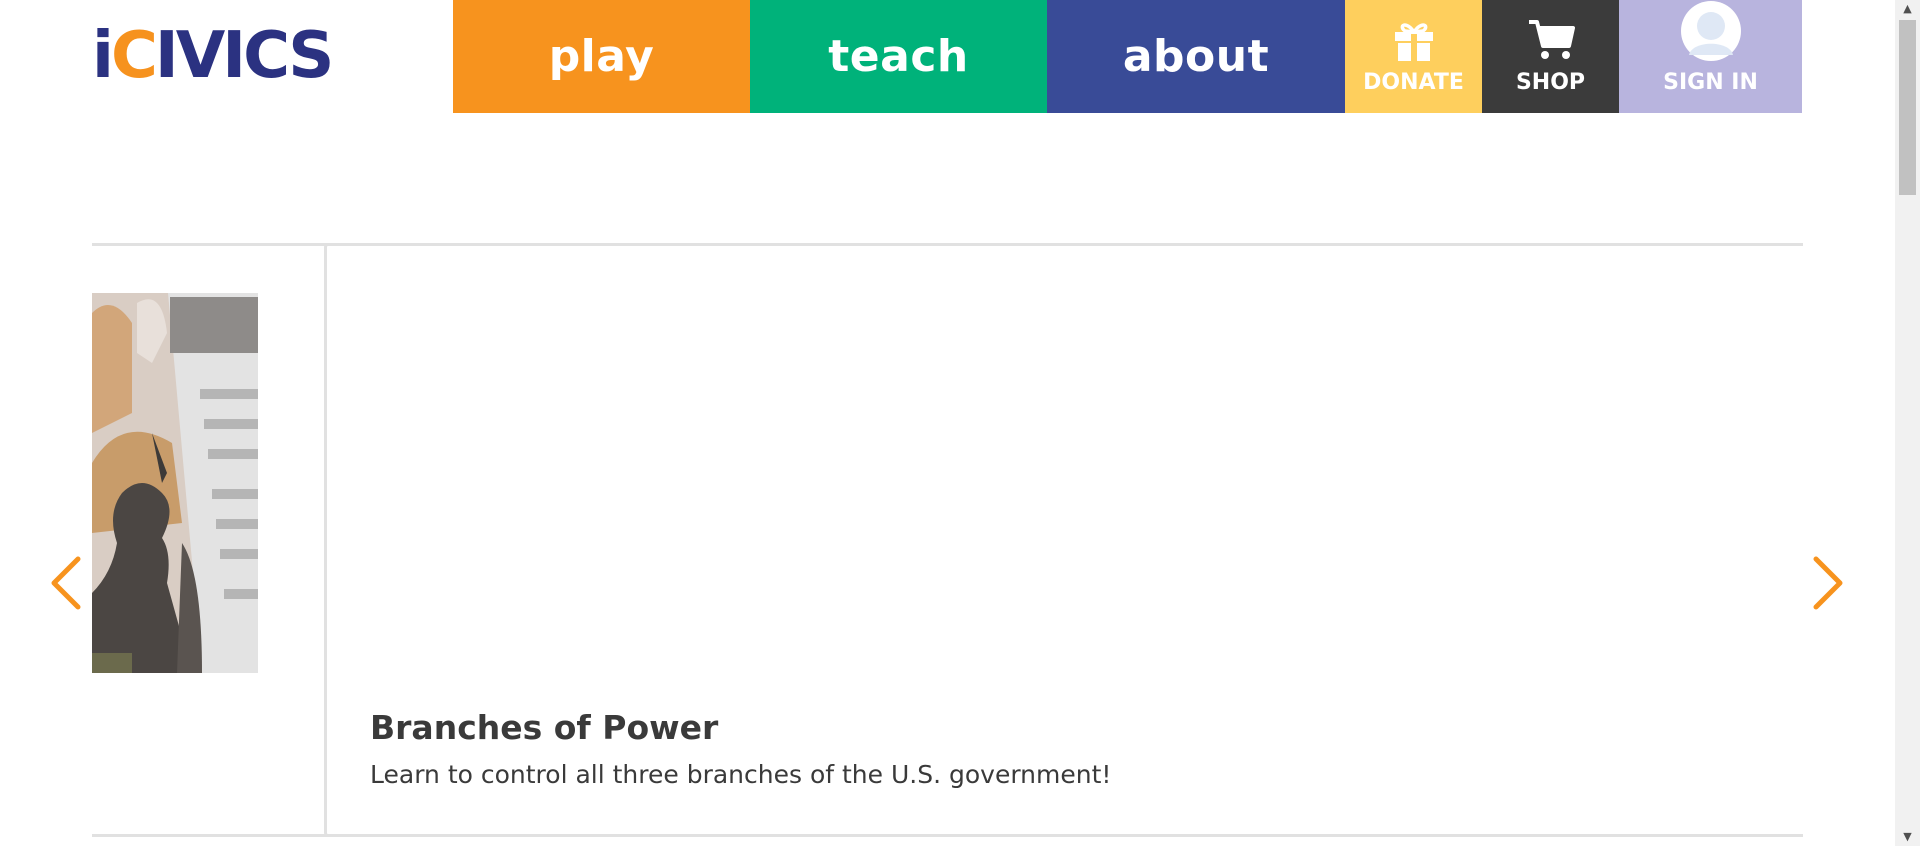  I want to click on gift-icon, so click(1414, 40).